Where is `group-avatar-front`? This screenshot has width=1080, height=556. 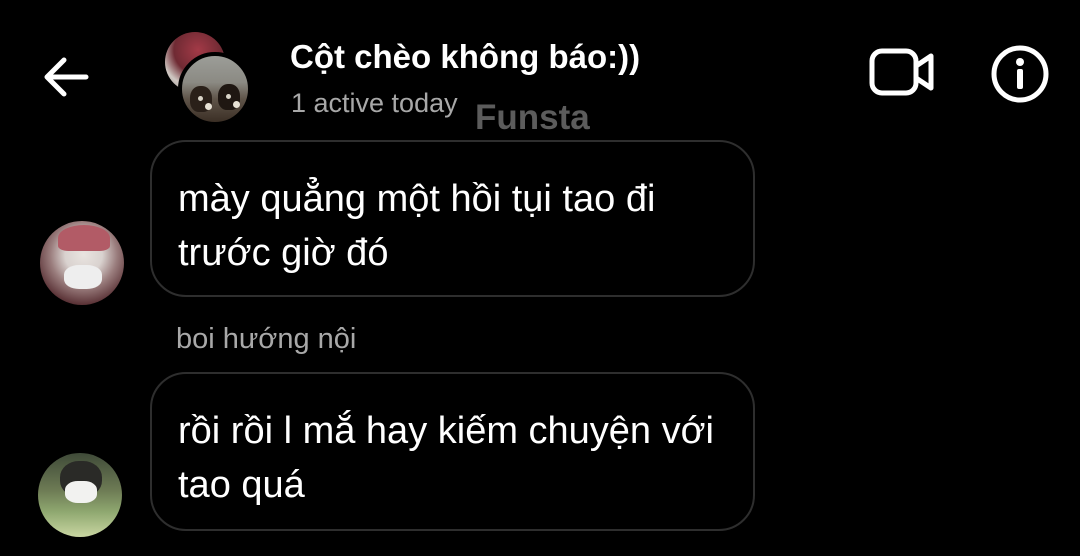
group-avatar-front is located at coordinates (215, 89).